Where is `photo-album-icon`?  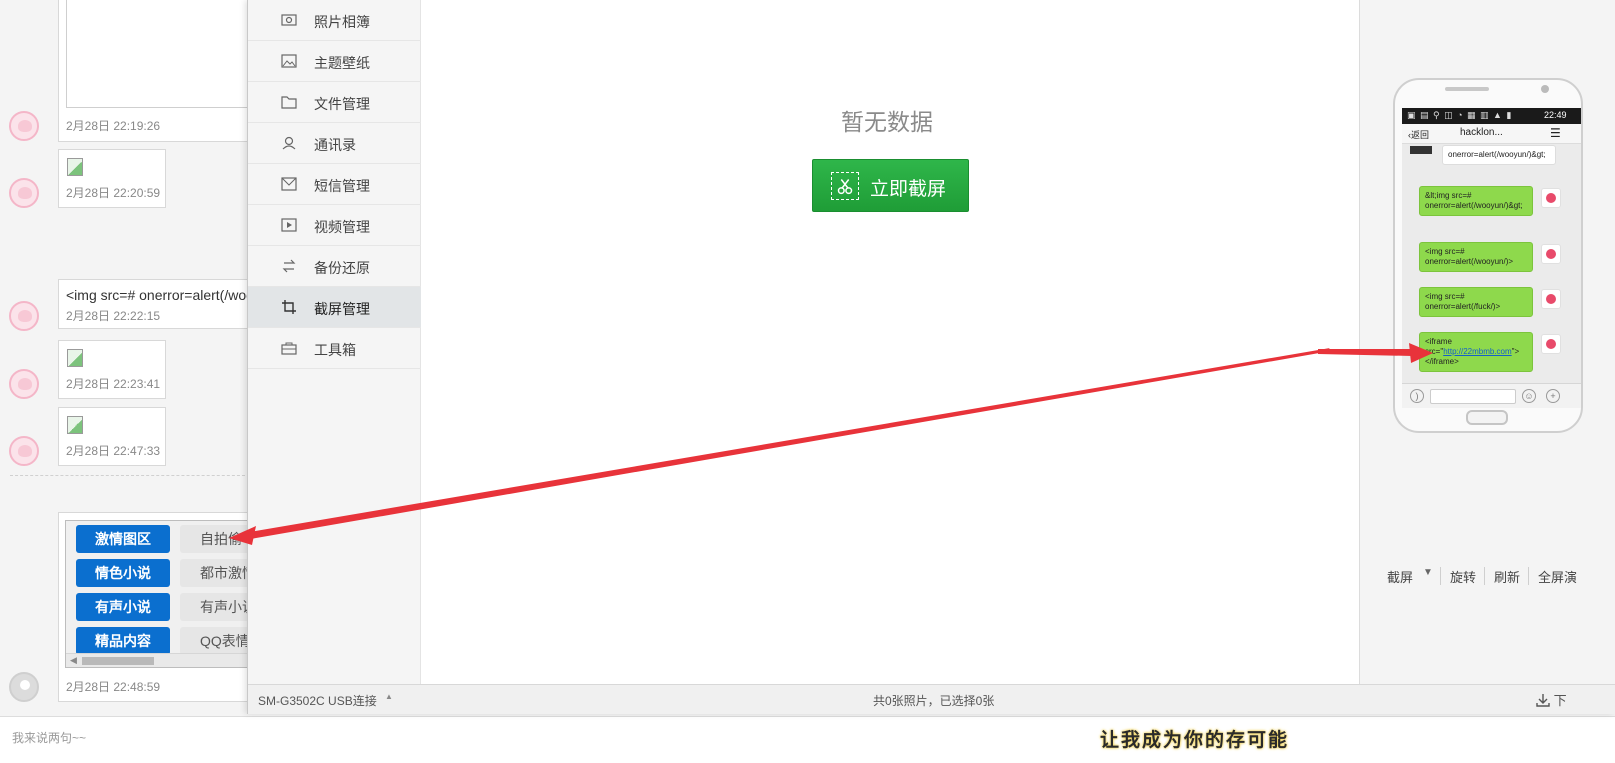
photo-album-icon is located at coordinates (289, 20).